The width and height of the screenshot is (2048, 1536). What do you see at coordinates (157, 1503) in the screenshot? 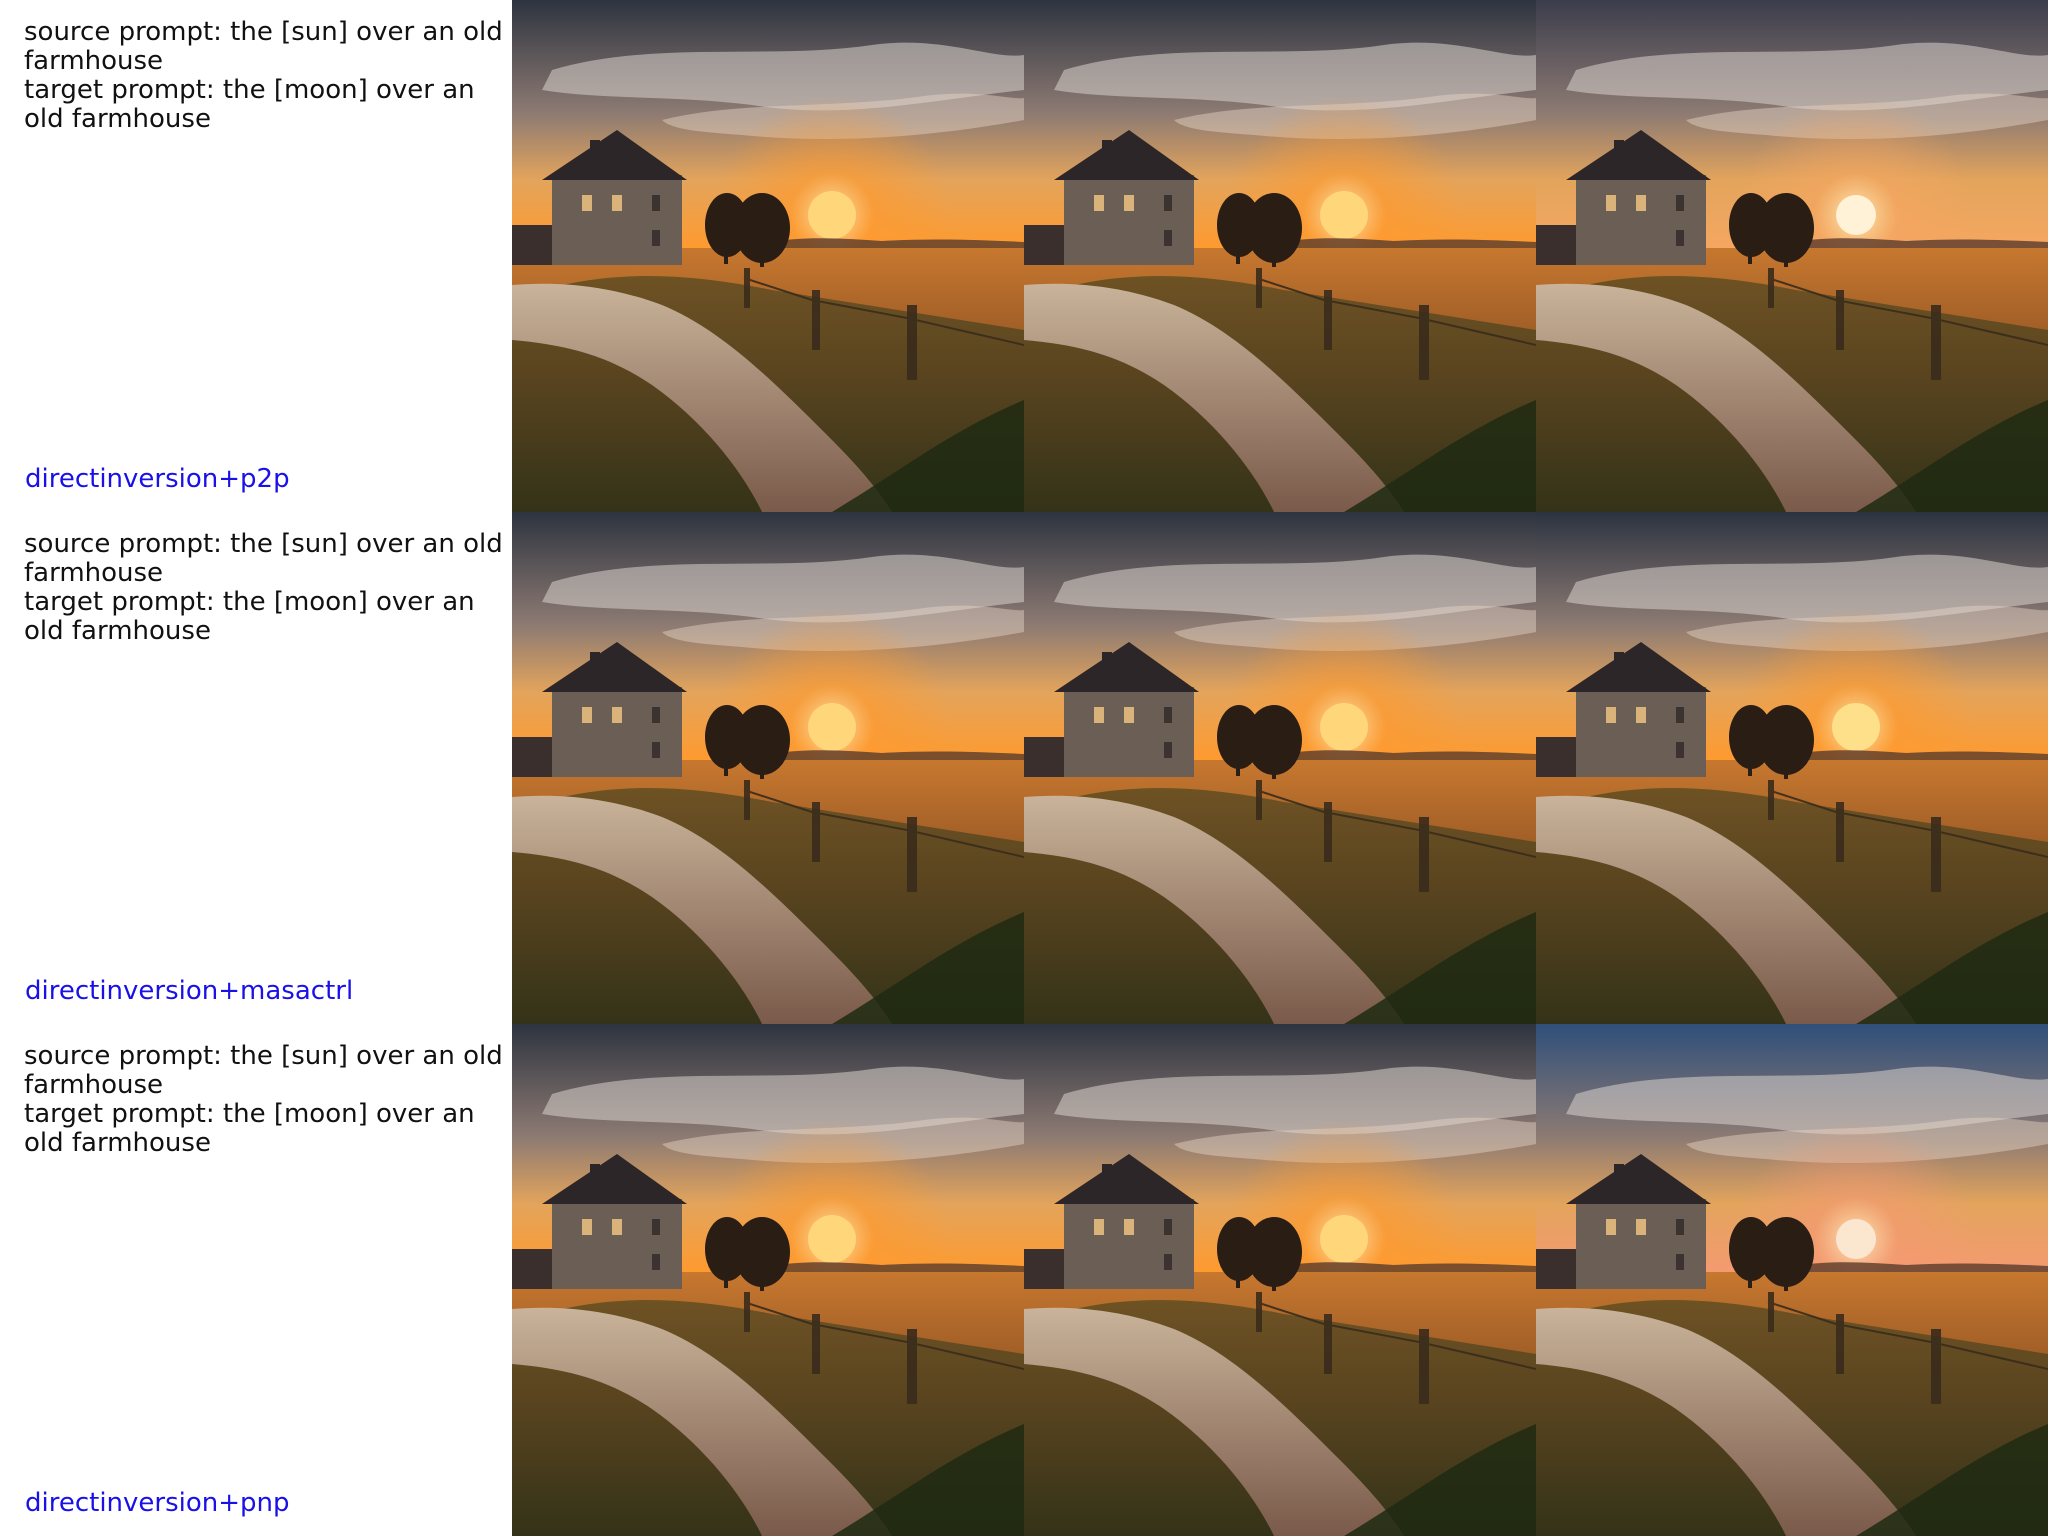
I see `method-label: directinversion+pnp` at bounding box center [157, 1503].